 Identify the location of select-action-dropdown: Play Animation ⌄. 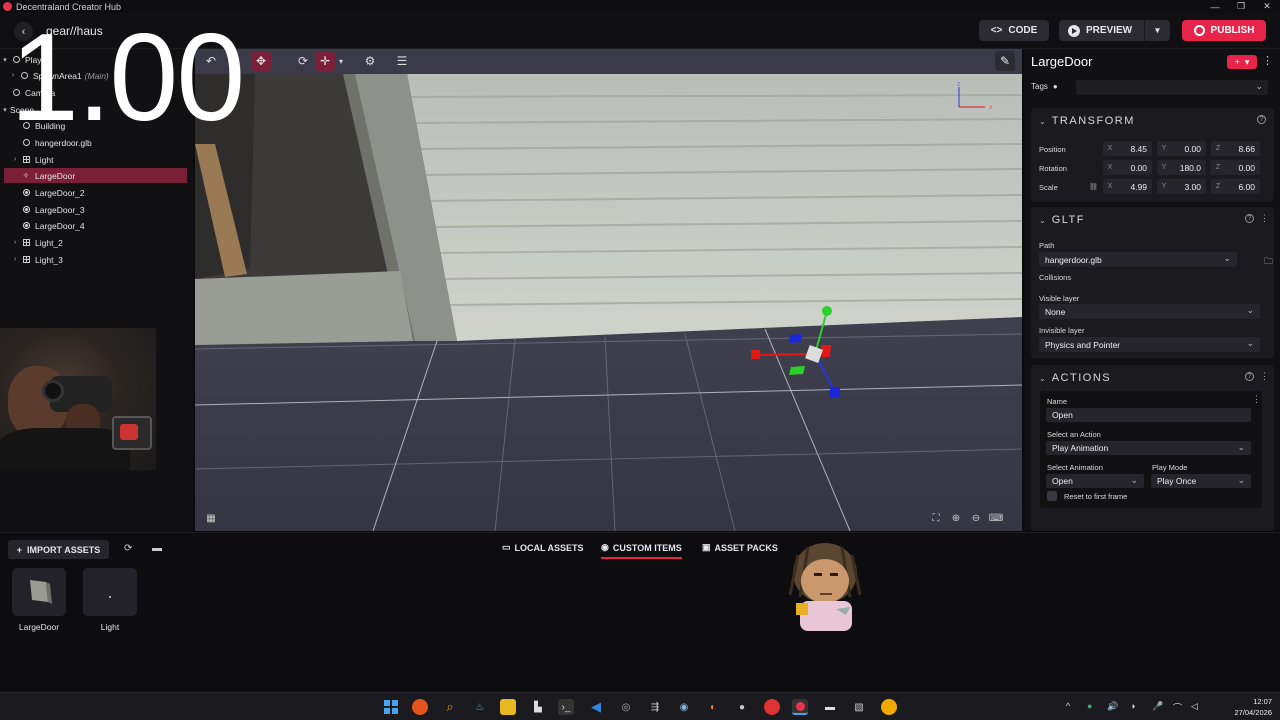
(1148, 448).